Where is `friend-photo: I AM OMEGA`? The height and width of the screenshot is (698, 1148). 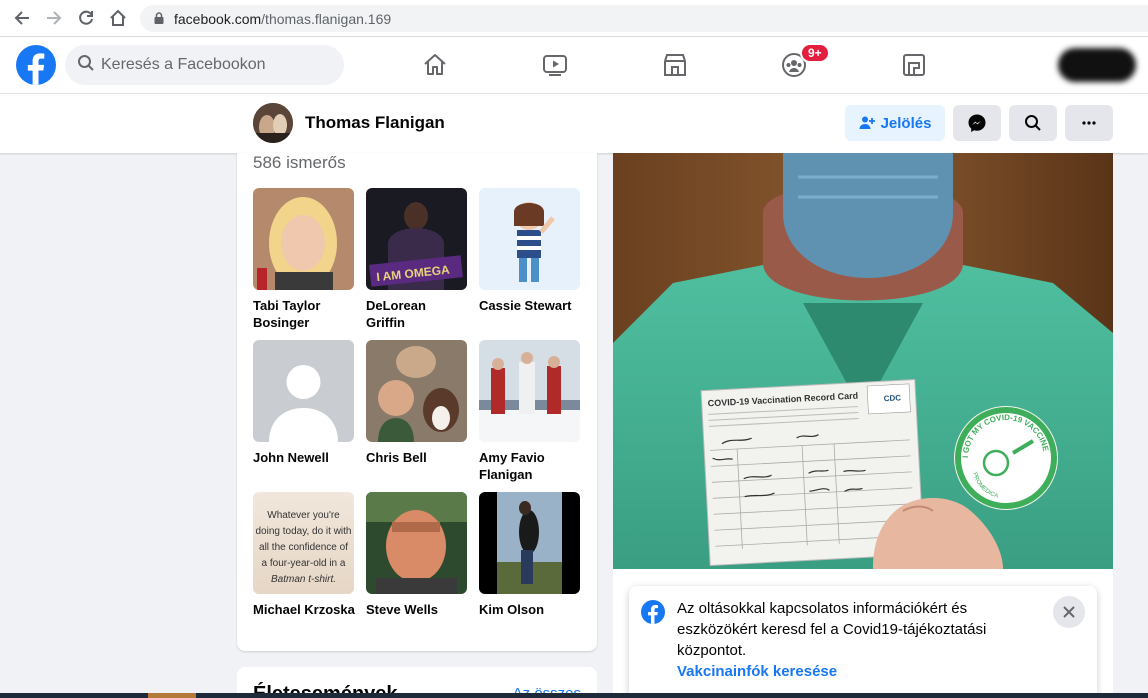 friend-photo: I AM OMEGA is located at coordinates (416, 239).